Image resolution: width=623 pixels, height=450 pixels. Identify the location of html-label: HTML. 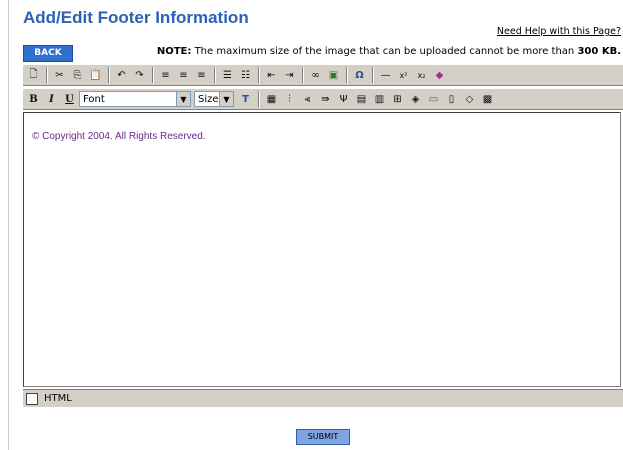
(58, 398).